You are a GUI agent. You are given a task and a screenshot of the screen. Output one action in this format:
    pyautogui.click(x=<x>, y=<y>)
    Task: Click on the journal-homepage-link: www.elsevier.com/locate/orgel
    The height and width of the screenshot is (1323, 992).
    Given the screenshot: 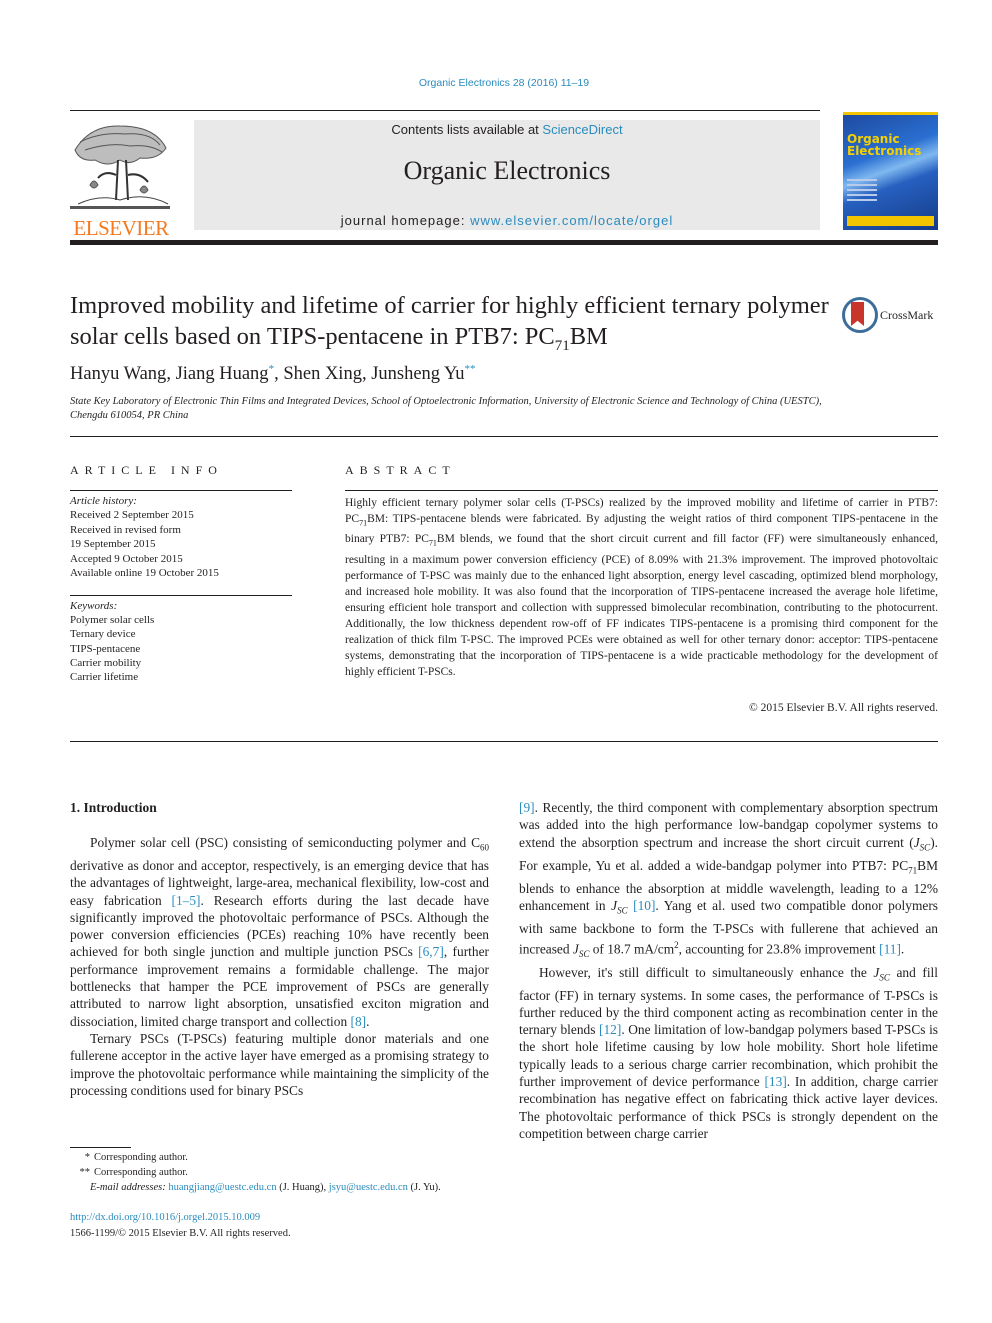 What is the action you would take?
    pyautogui.click(x=571, y=220)
    